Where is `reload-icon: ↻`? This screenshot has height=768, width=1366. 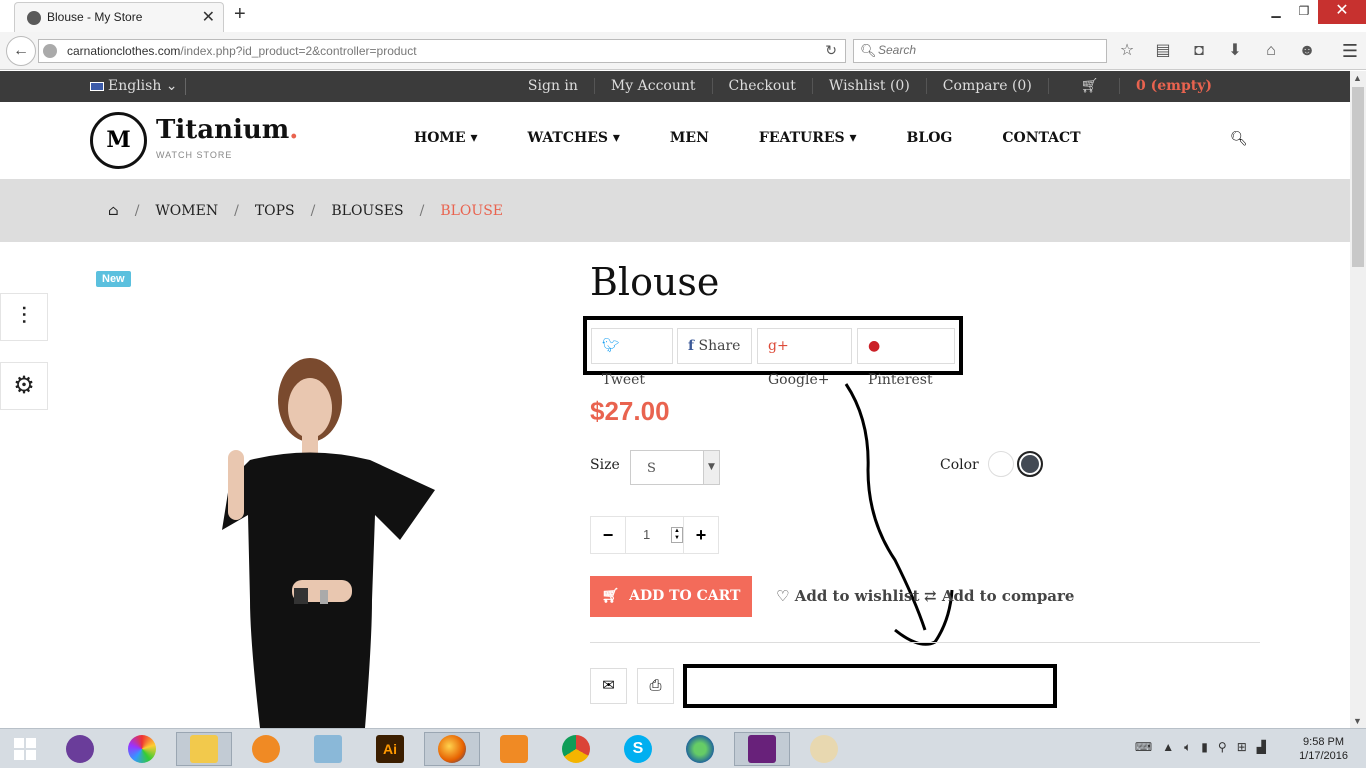 reload-icon: ↻ is located at coordinates (831, 50).